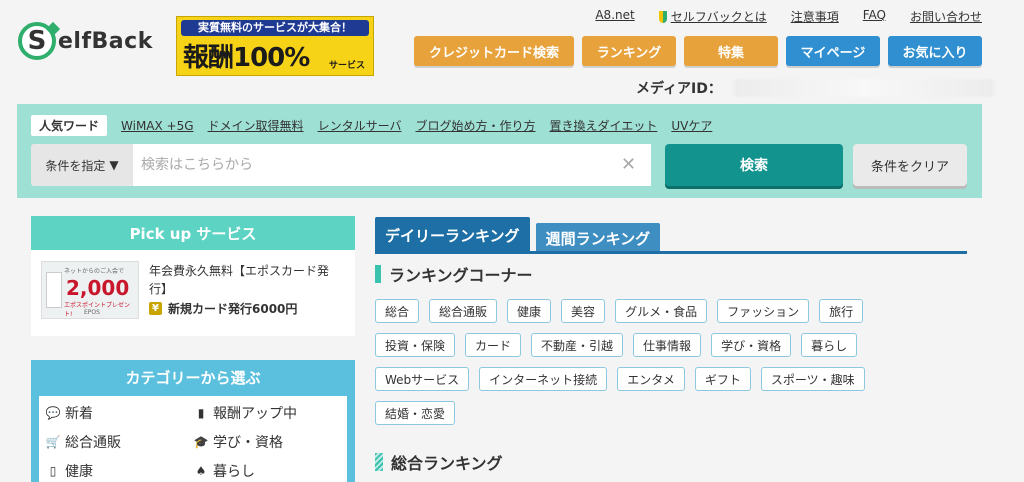  What do you see at coordinates (275, 46) in the screenshot?
I see `promo-banner: 実質無料のサービスが大集合！ 報酬100% サービス` at bounding box center [275, 46].